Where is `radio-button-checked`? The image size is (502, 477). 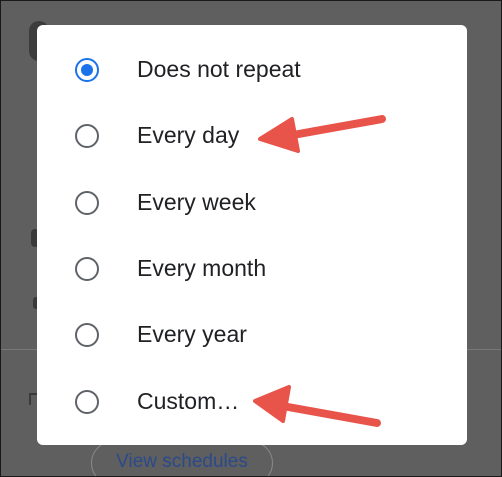 radio-button-checked is located at coordinates (87, 70).